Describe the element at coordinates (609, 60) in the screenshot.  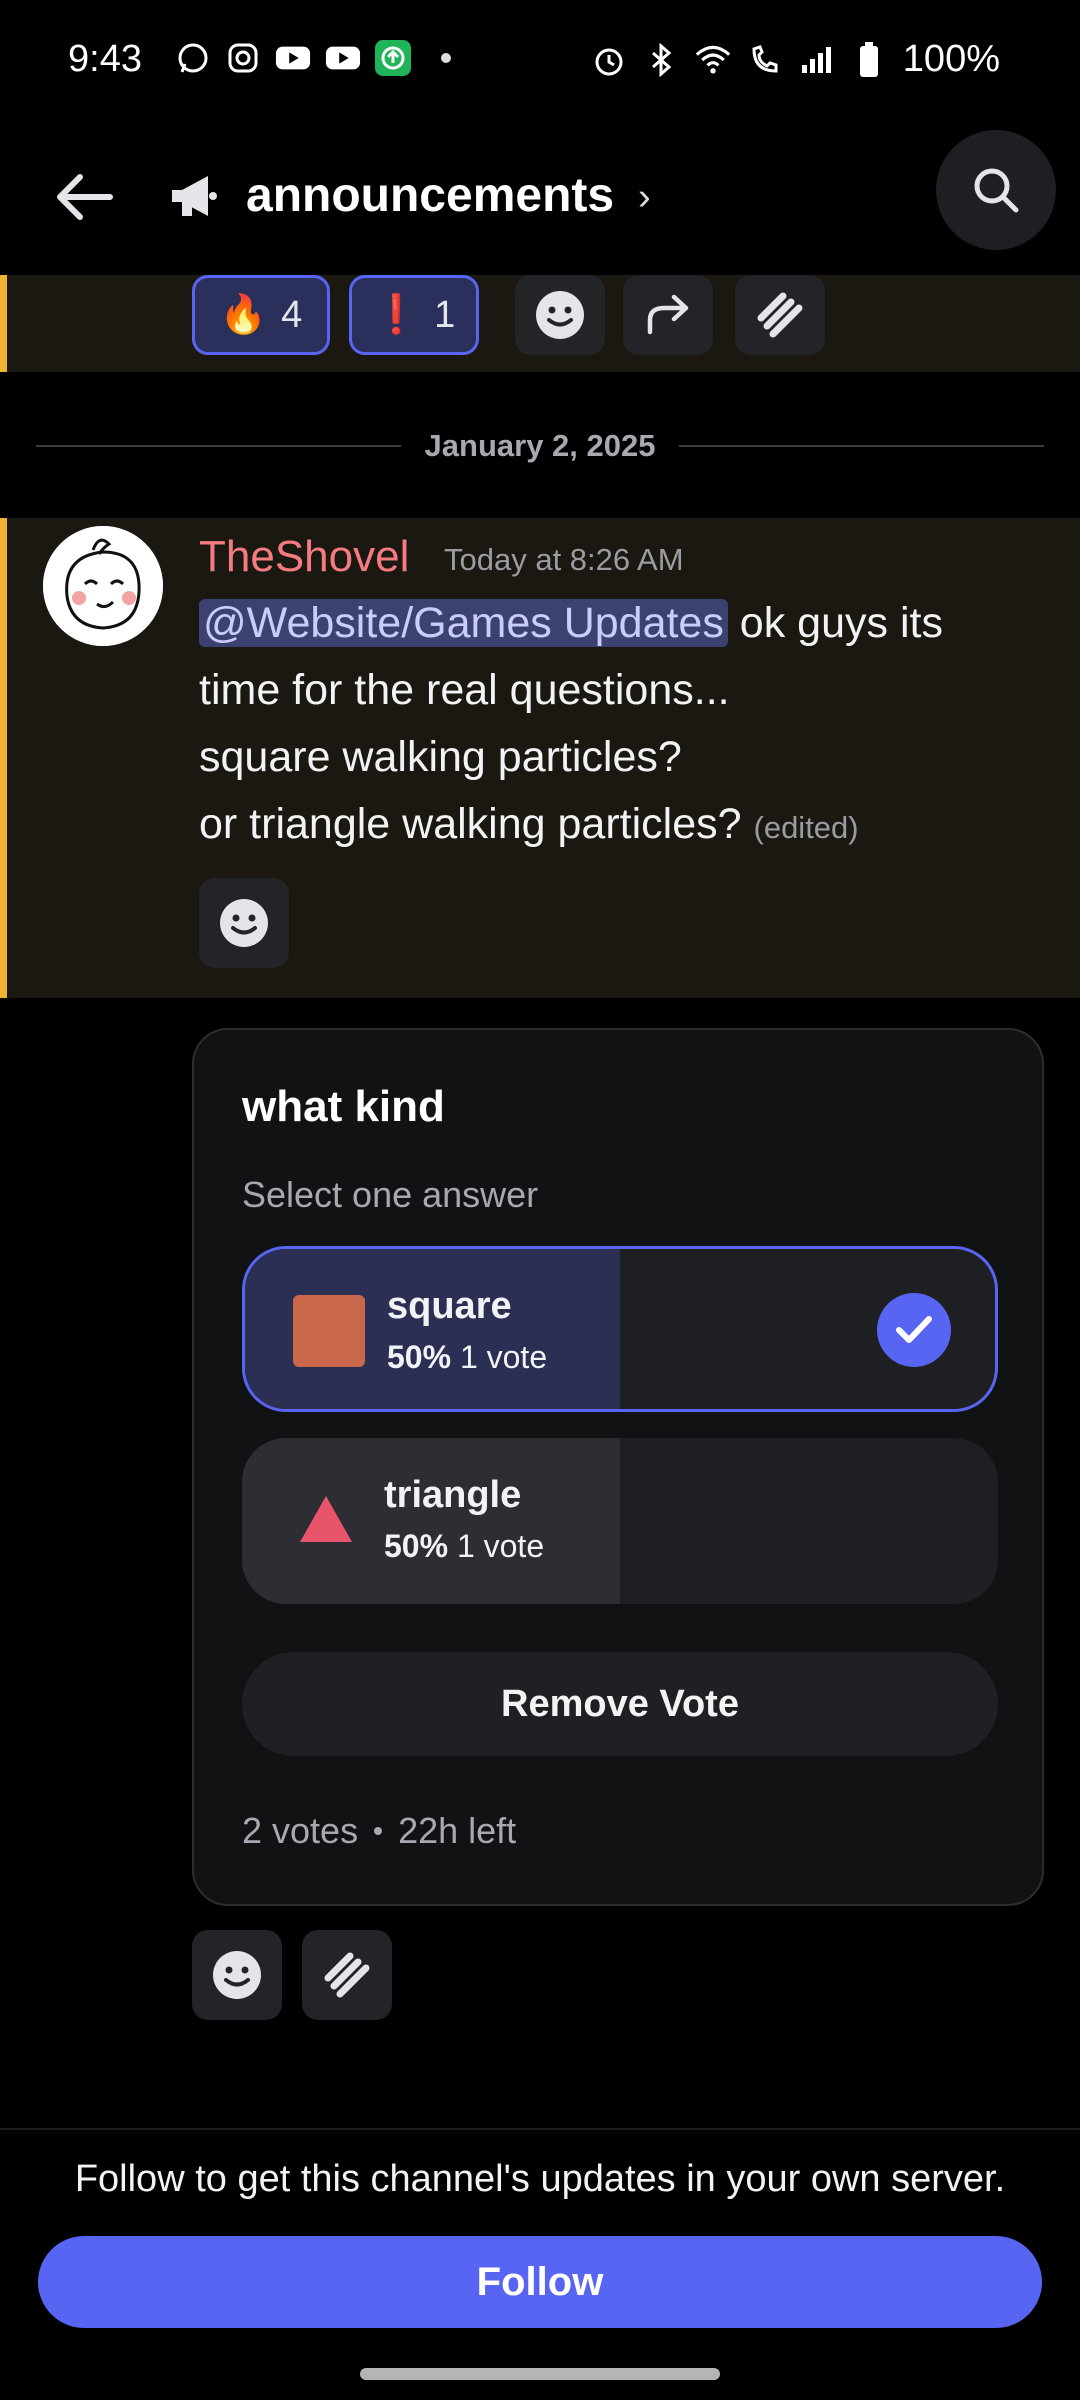
I see `alarm-icon` at that location.